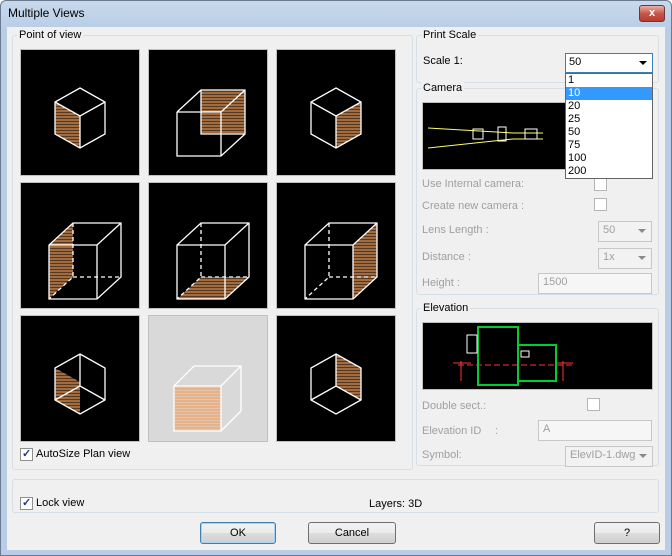 This screenshot has width=672, height=556. What do you see at coordinates (609, 80) in the screenshot?
I see `scale-option: 1` at bounding box center [609, 80].